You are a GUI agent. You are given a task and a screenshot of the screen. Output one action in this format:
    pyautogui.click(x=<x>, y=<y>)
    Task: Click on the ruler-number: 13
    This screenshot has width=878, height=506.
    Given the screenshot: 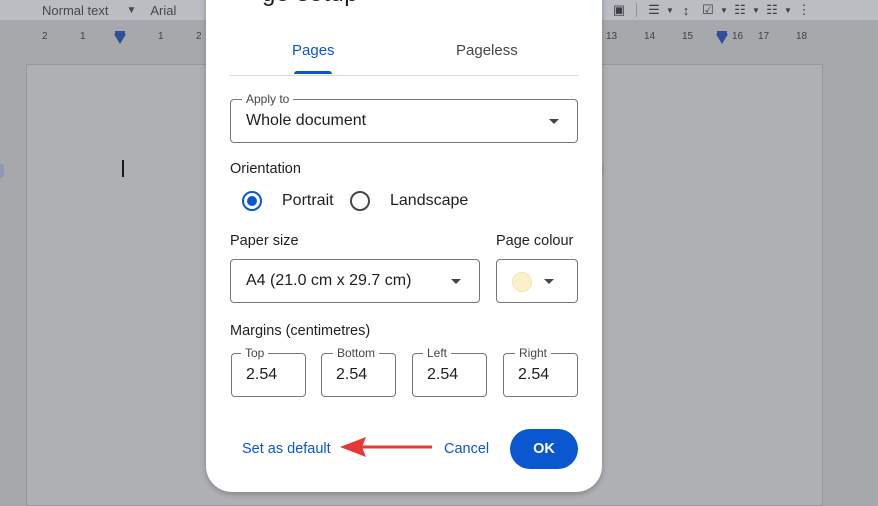 What is the action you would take?
    pyautogui.click(x=612, y=36)
    